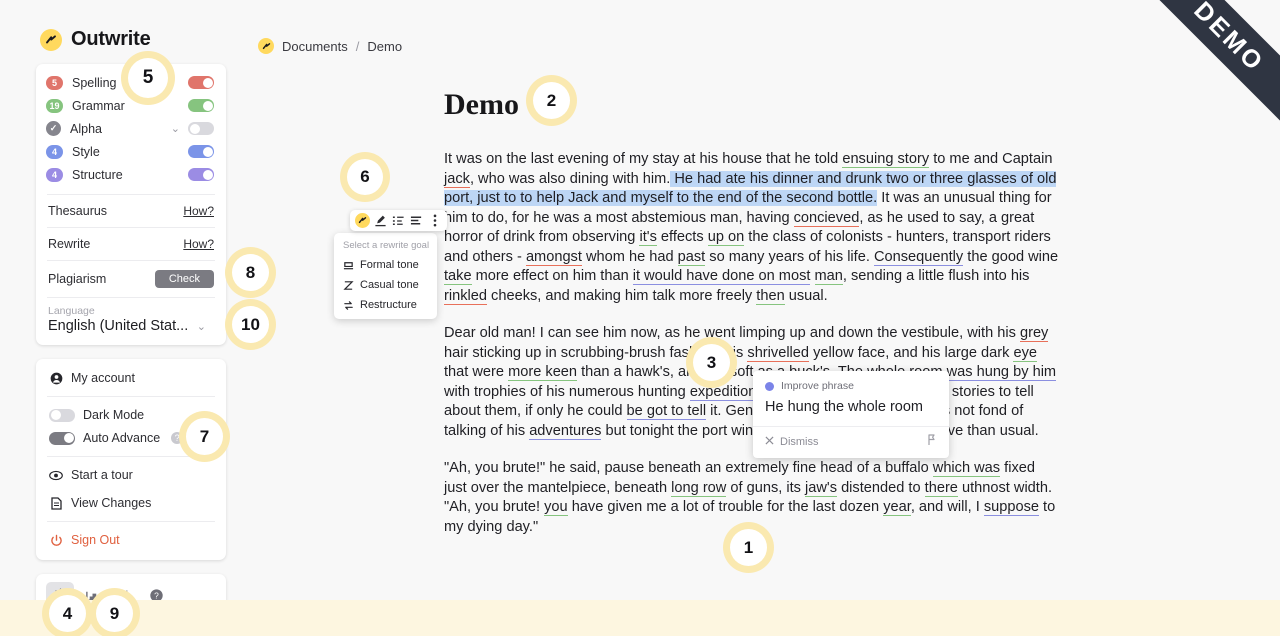 This screenshot has width=1280, height=636. What do you see at coordinates (201, 174) in the screenshot?
I see `toggle-structure` at bounding box center [201, 174].